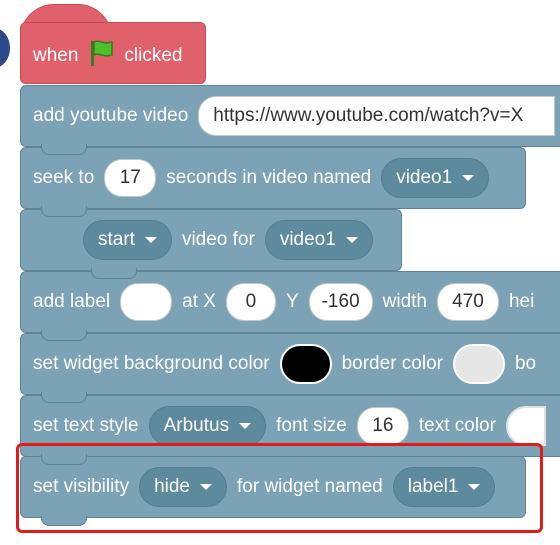  I want to click on sprite-avatar-edge, so click(5, 48).